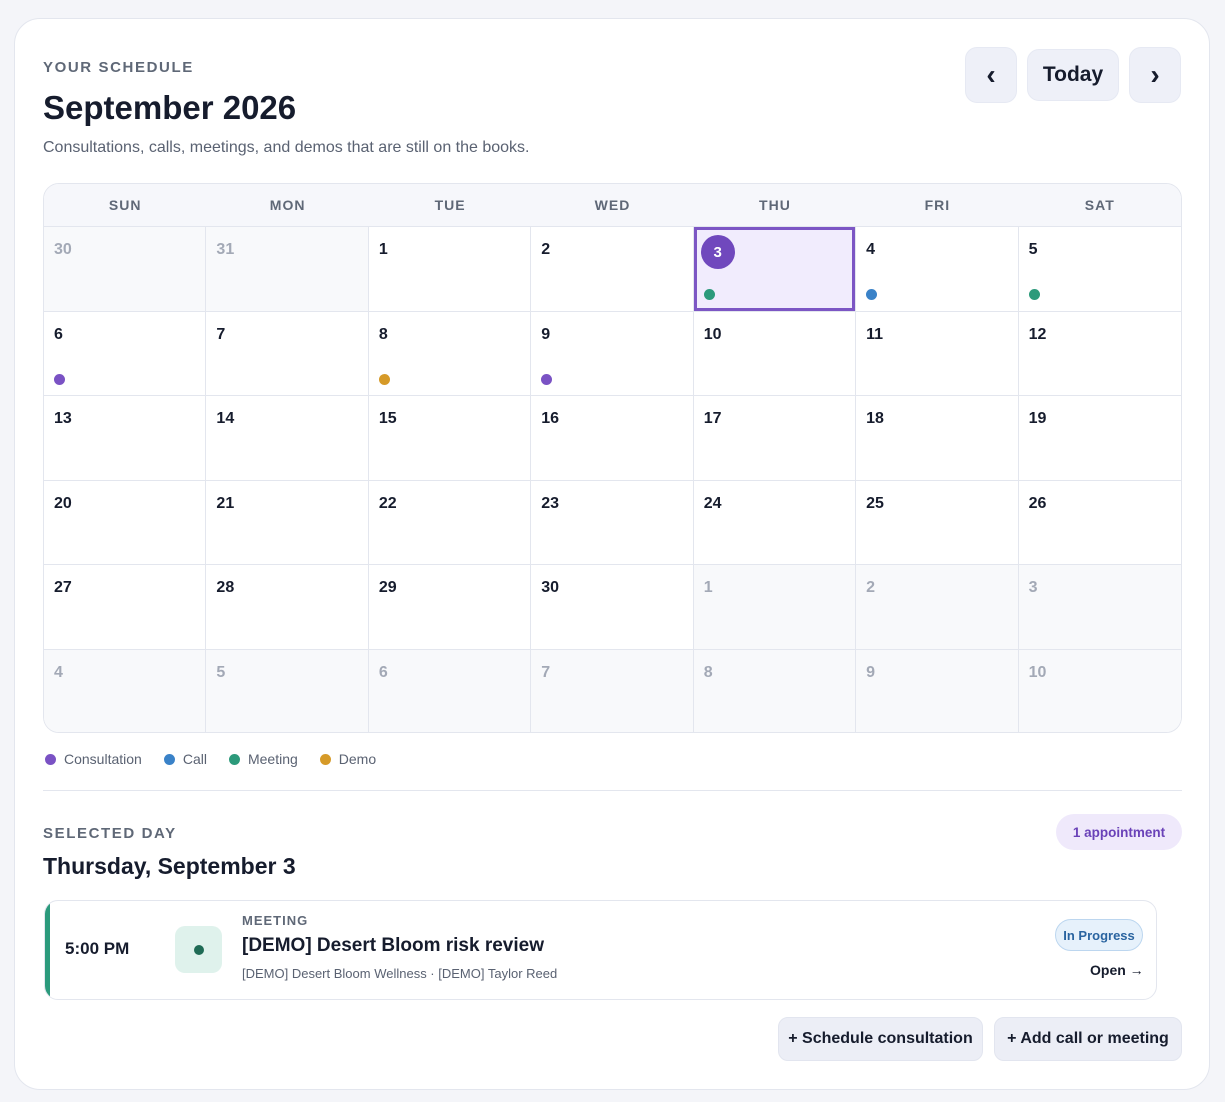 The image size is (1225, 1102). Describe the element at coordinates (450, 607) in the screenshot. I see `day-cell: 29` at that location.